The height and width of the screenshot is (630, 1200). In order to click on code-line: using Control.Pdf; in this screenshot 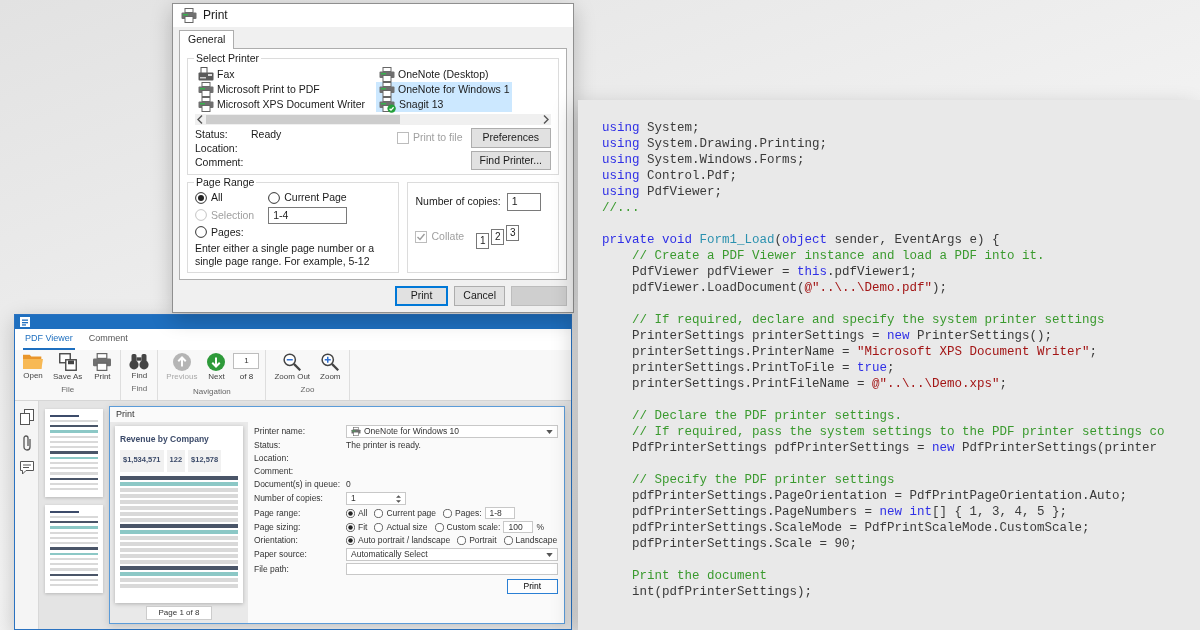, I will do `click(670, 176)`.